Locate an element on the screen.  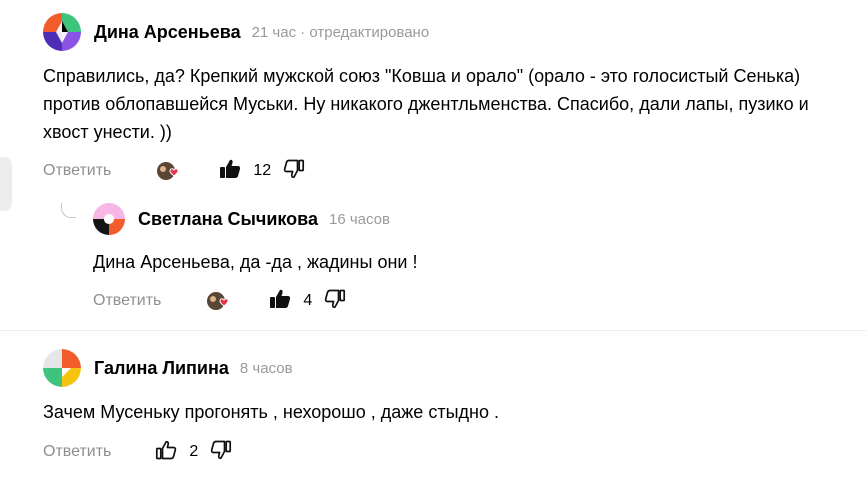
like-button: 2 is located at coordinates (176, 452).